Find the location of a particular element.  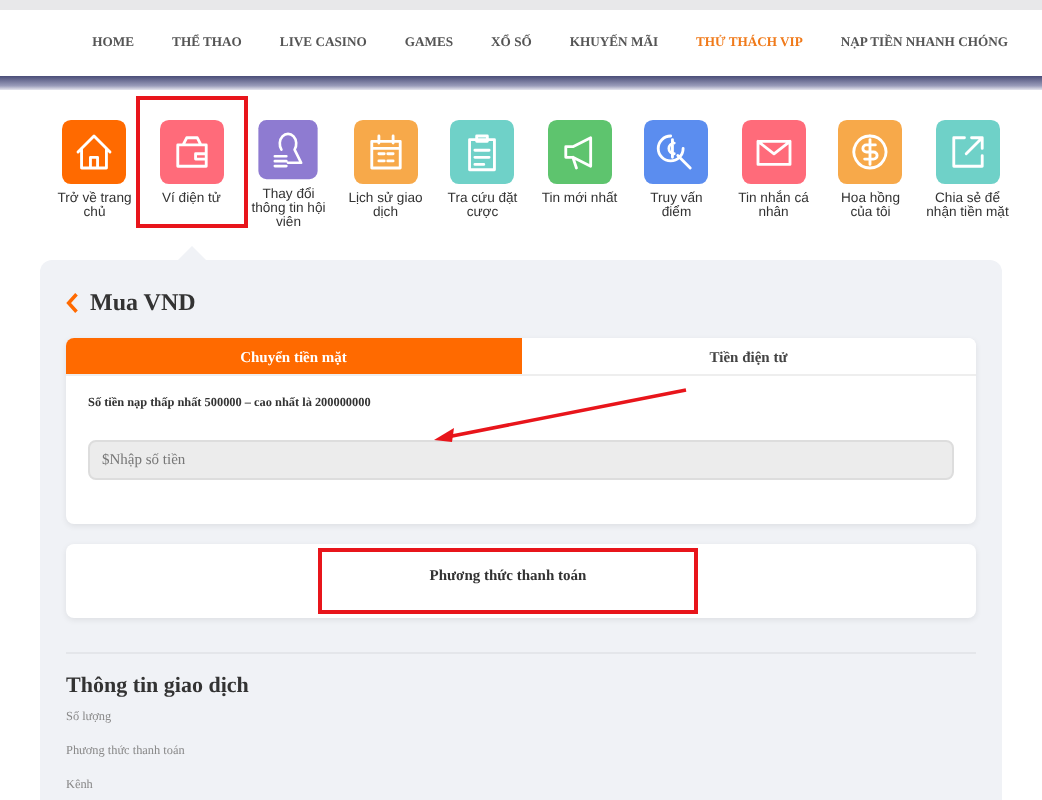

back-chevron-icon is located at coordinates (73, 303).